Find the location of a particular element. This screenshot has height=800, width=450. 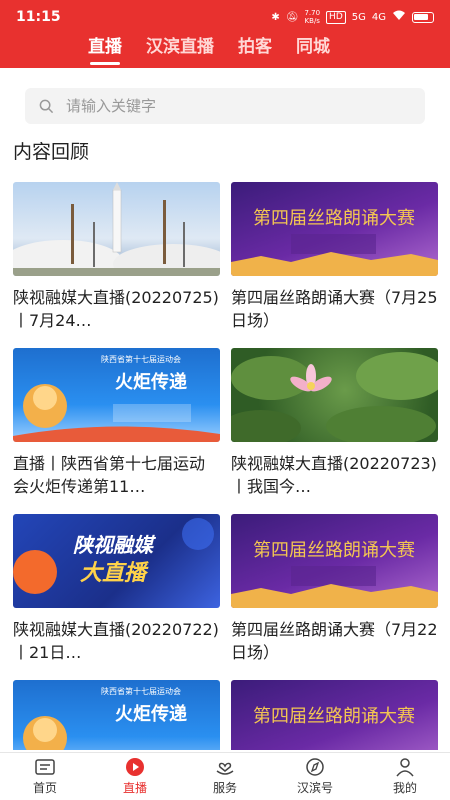

svg-text: 陕视融媒 is located at coordinates (115, 545).